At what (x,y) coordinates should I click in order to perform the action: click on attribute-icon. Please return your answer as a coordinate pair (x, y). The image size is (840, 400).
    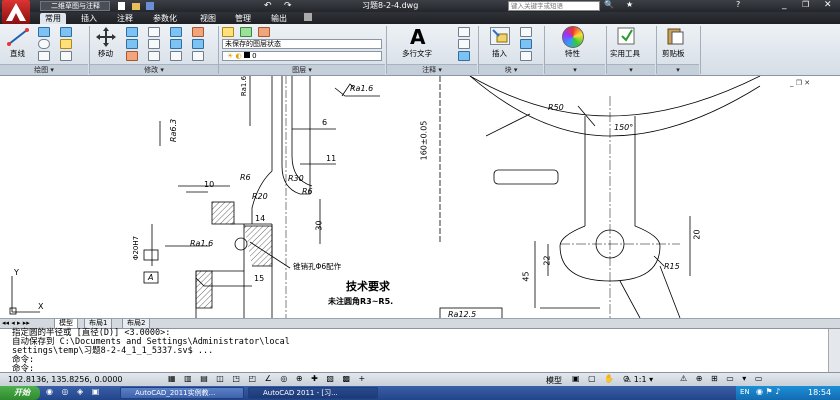
    Looking at the image, I should click on (526, 56).